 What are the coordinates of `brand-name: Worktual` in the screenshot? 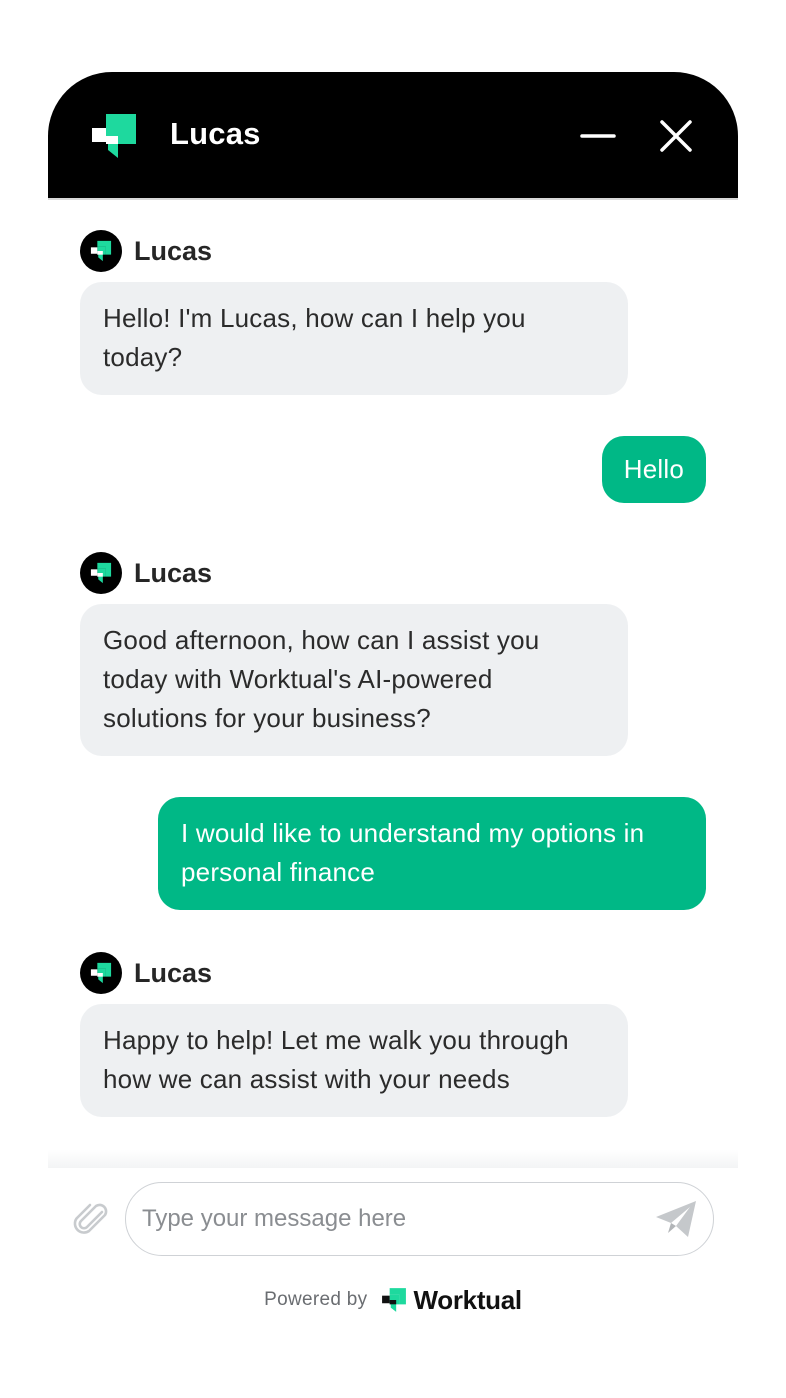 It's located at (467, 1300).